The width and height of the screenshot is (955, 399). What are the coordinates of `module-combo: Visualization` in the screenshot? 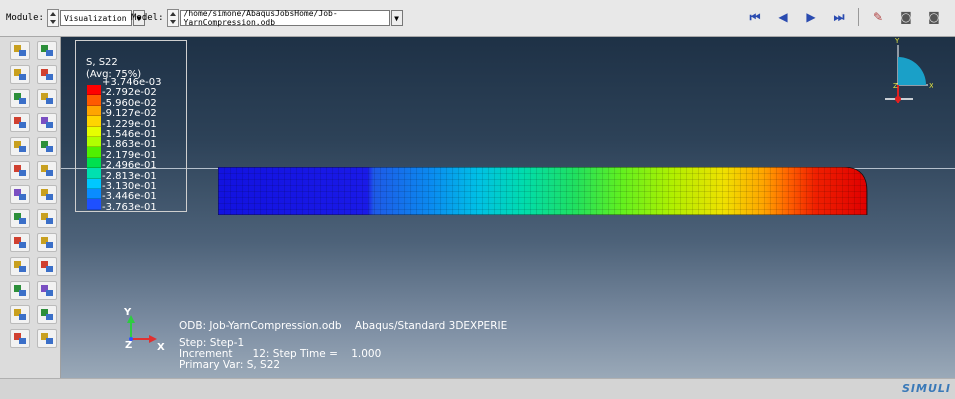 It's located at (95, 18).